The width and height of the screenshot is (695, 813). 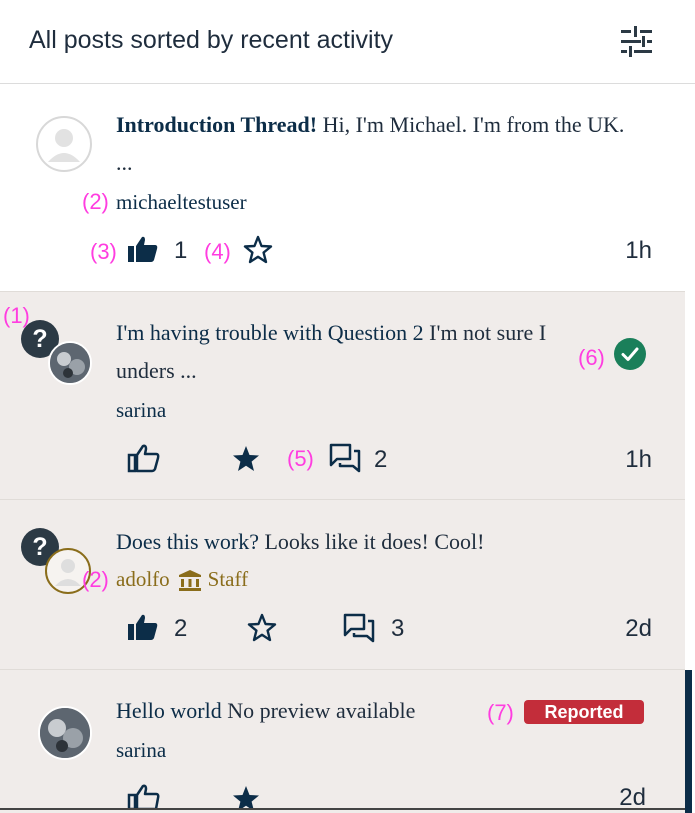 I want to click on marker-label: (3), so click(x=103, y=251).